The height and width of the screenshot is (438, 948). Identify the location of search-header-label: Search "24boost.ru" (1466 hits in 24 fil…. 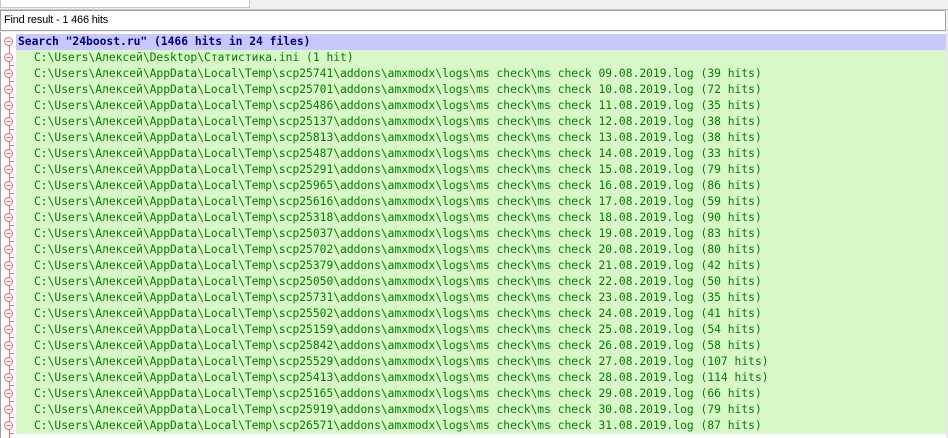
(164, 41).